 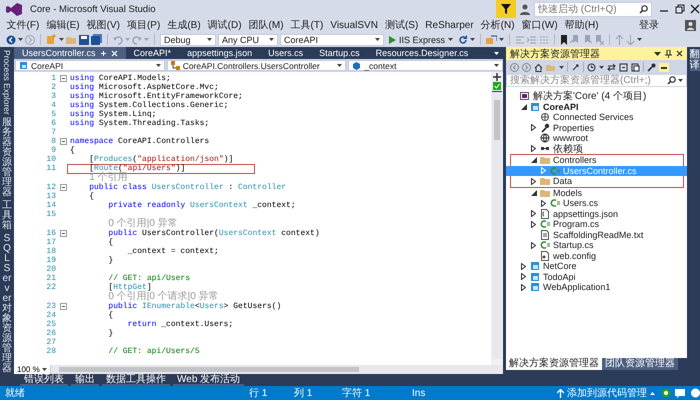 What do you see at coordinates (266, 25) in the screenshot?
I see `menu-item: 团队(M)` at bounding box center [266, 25].